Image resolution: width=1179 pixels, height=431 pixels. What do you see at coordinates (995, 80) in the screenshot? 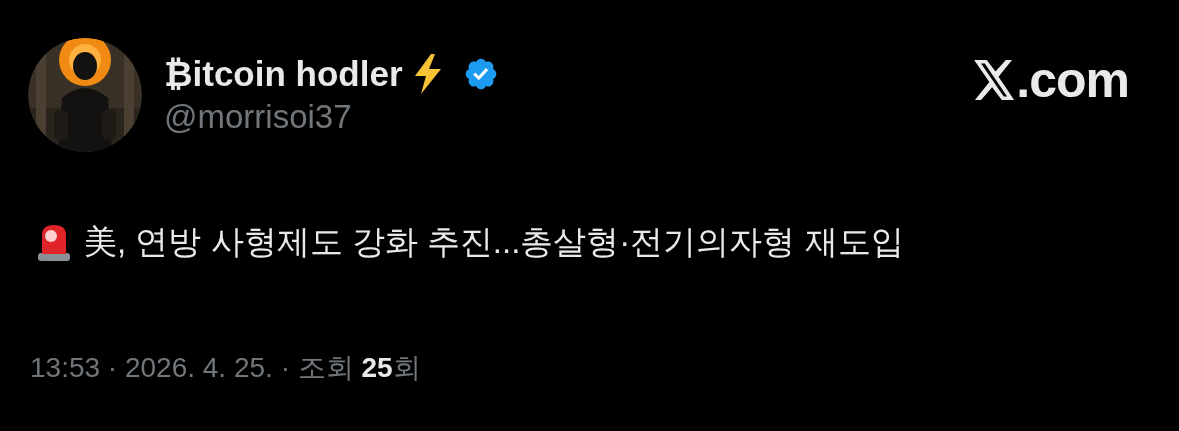
I see `x-logo-icon` at bounding box center [995, 80].